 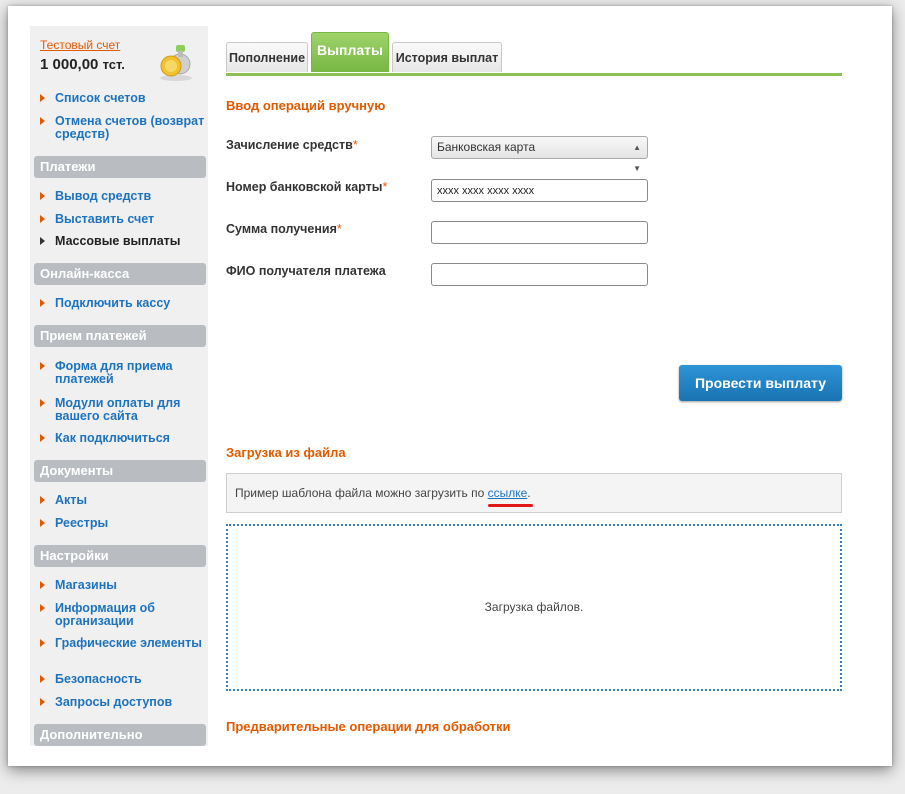 What do you see at coordinates (539, 190) in the screenshot?
I see `card-number-input` at bounding box center [539, 190].